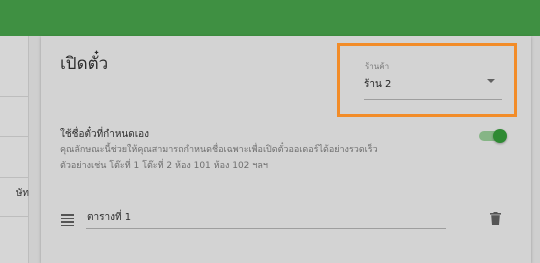  I want to click on store-select-underline, so click(433, 99).